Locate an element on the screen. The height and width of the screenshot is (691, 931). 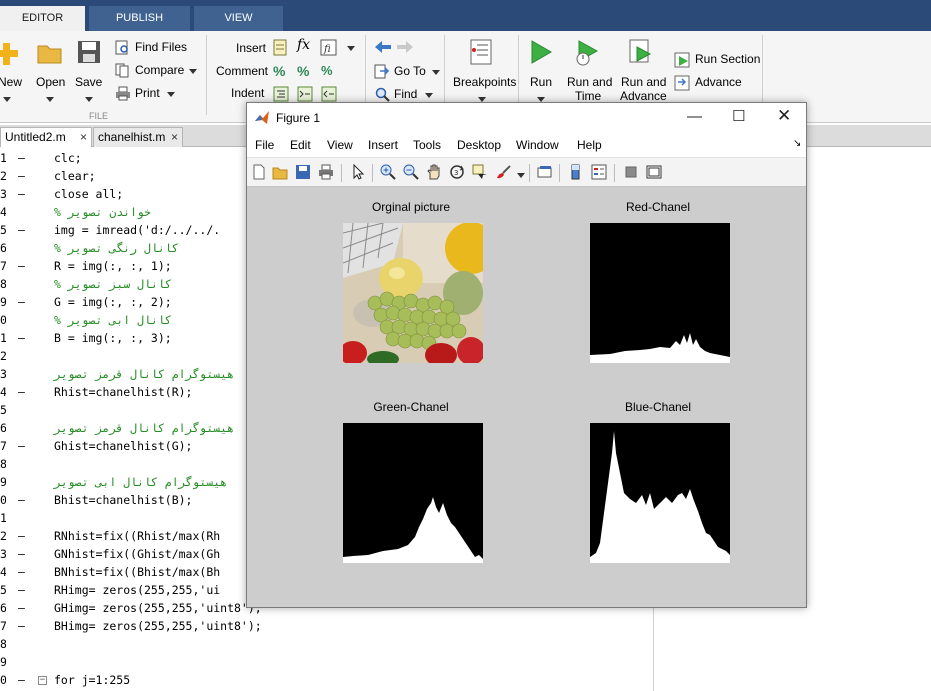
menu-insert: Insert is located at coordinates (383, 145).